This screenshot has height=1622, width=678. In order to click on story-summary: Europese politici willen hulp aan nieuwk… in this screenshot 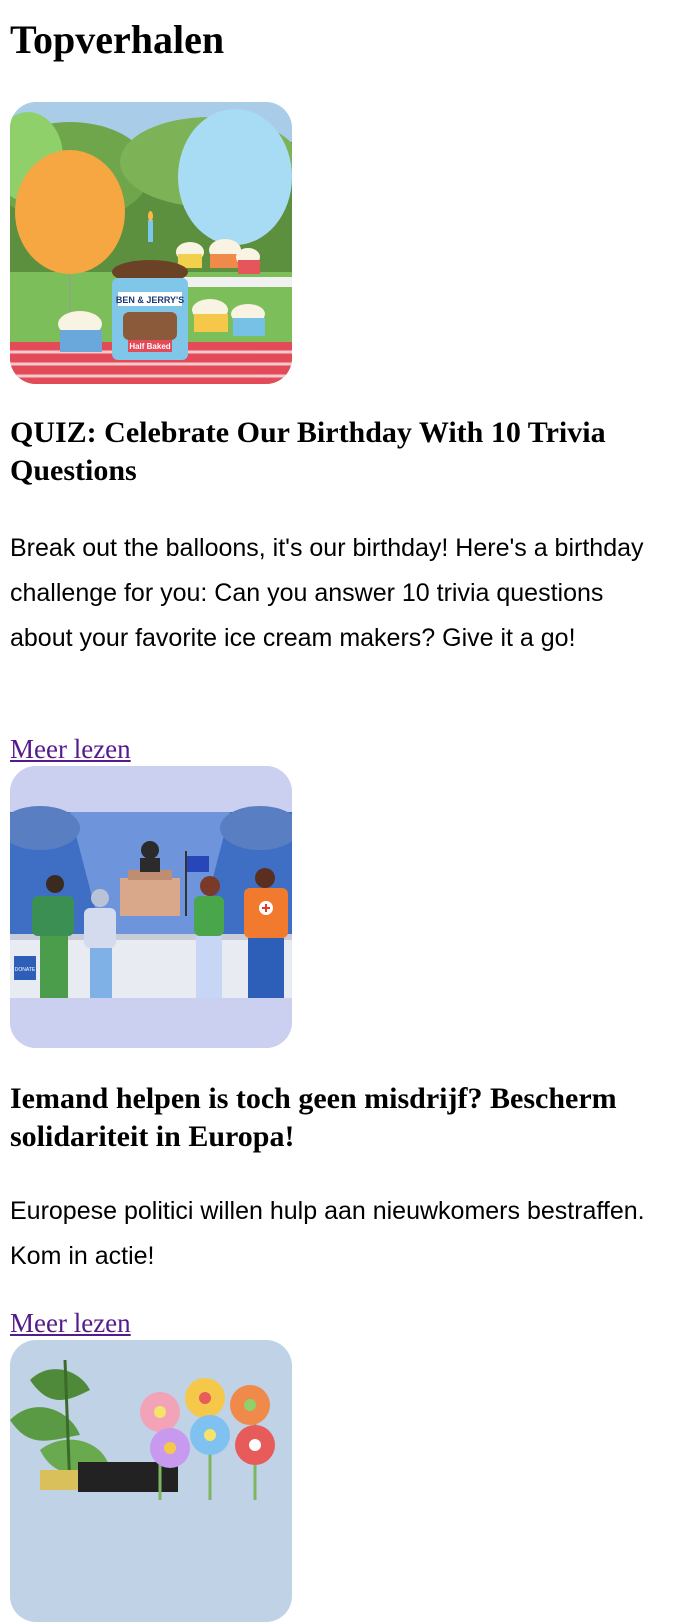, I will do `click(327, 1233)`.